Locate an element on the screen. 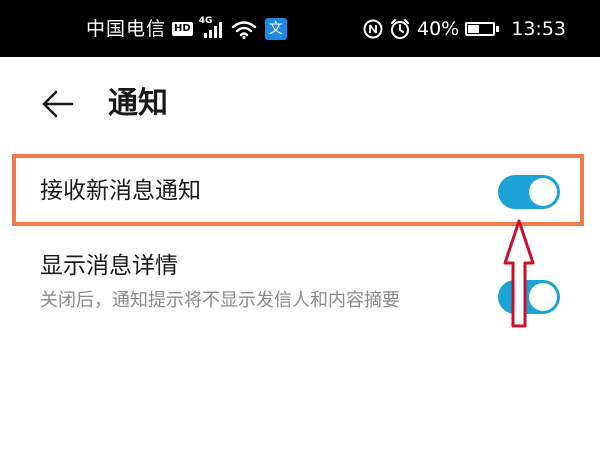 This screenshot has width=600, height=450. nfc-icon is located at coordinates (373, 29).